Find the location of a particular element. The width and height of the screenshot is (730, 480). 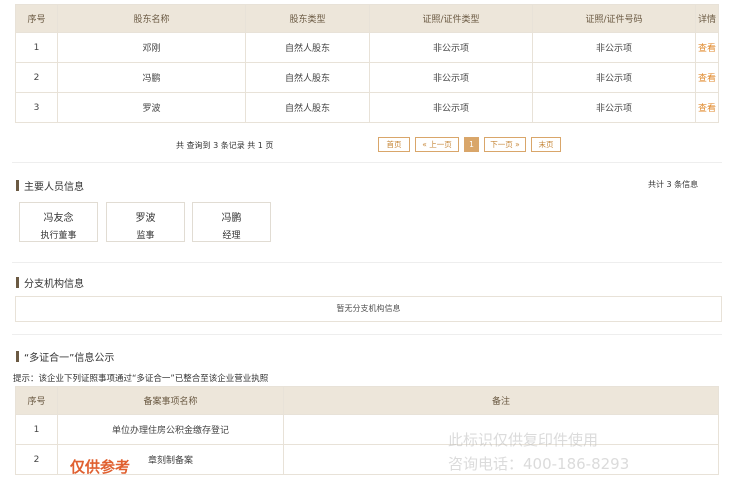

last-page-button: 末页 is located at coordinates (546, 144).